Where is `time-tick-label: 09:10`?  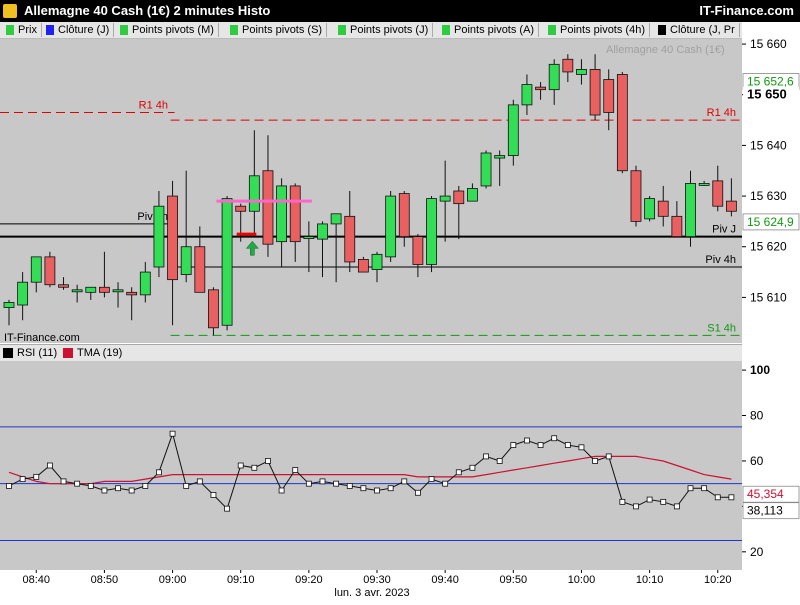
time-tick-label: 09:10 is located at coordinates (241, 580).